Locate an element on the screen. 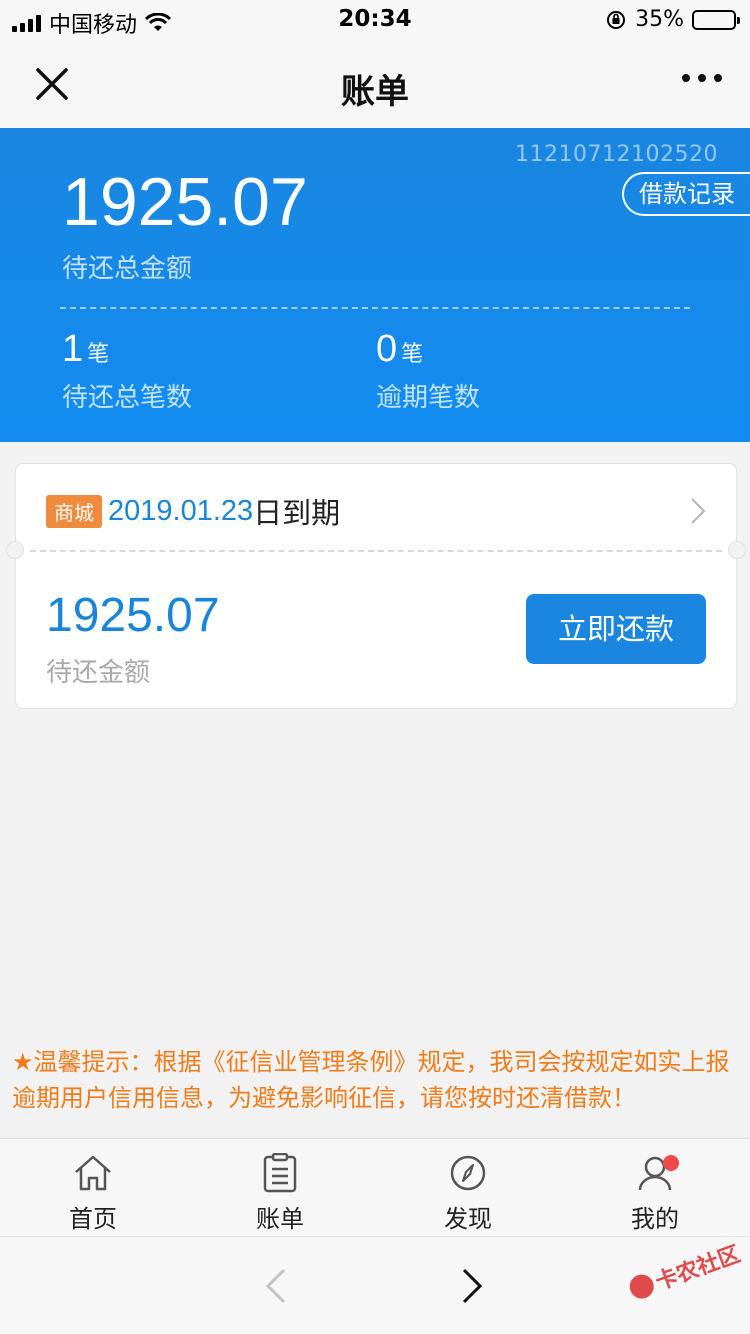  card-notch-right is located at coordinates (737, 550).